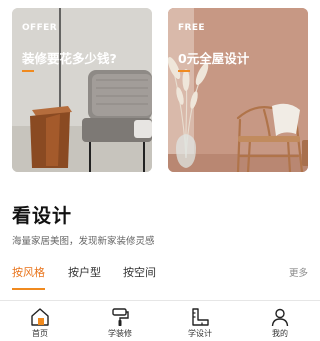  Describe the element at coordinates (139, 272) in the screenshot. I see `tab-by-space: 按空间` at that location.